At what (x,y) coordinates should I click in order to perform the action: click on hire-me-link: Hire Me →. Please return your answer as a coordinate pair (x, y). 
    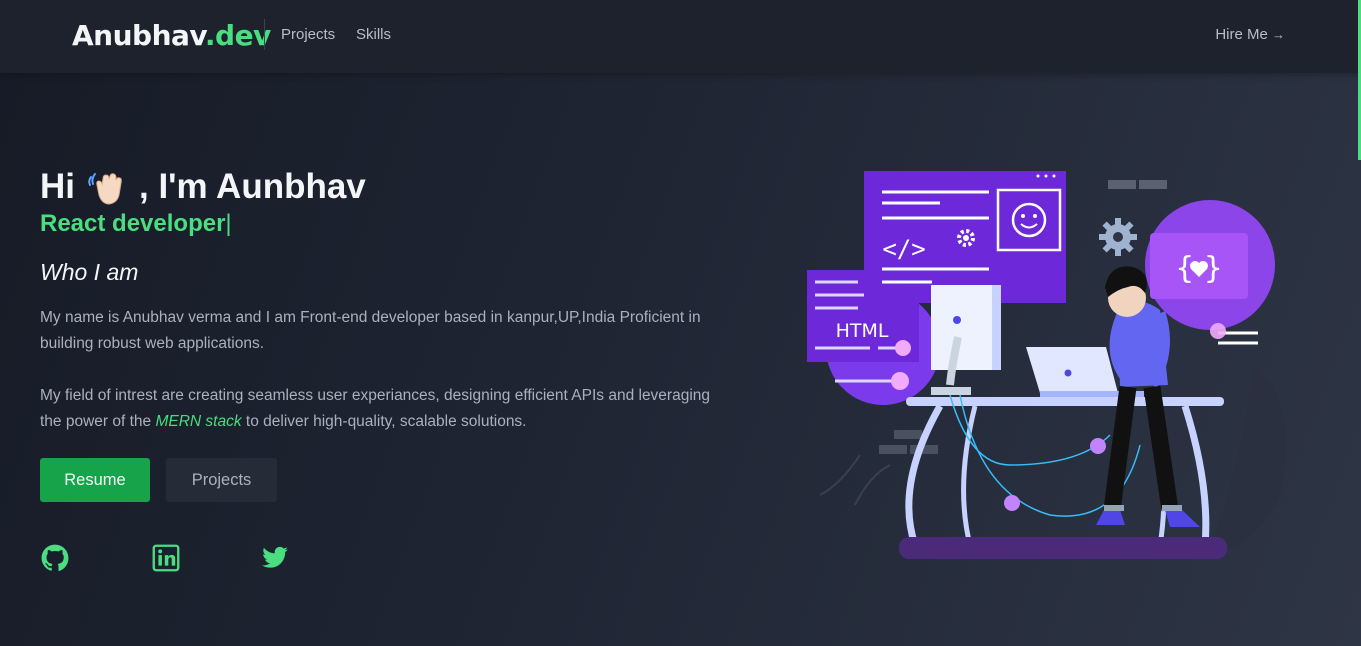
    Looking at the image, I should click on (1250, 34).